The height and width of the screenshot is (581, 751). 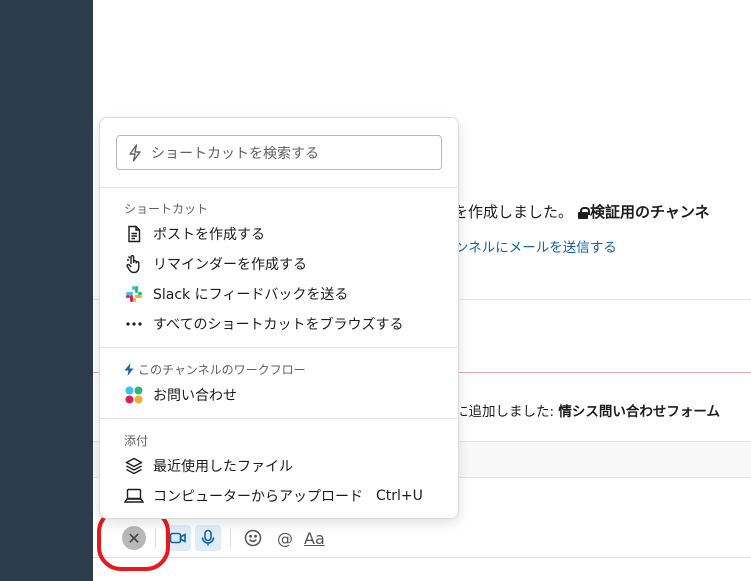 What do you see at coordinates (314, 538) in the screenshot?
I see `format-button: Aa` at bounding box center [314, 538].